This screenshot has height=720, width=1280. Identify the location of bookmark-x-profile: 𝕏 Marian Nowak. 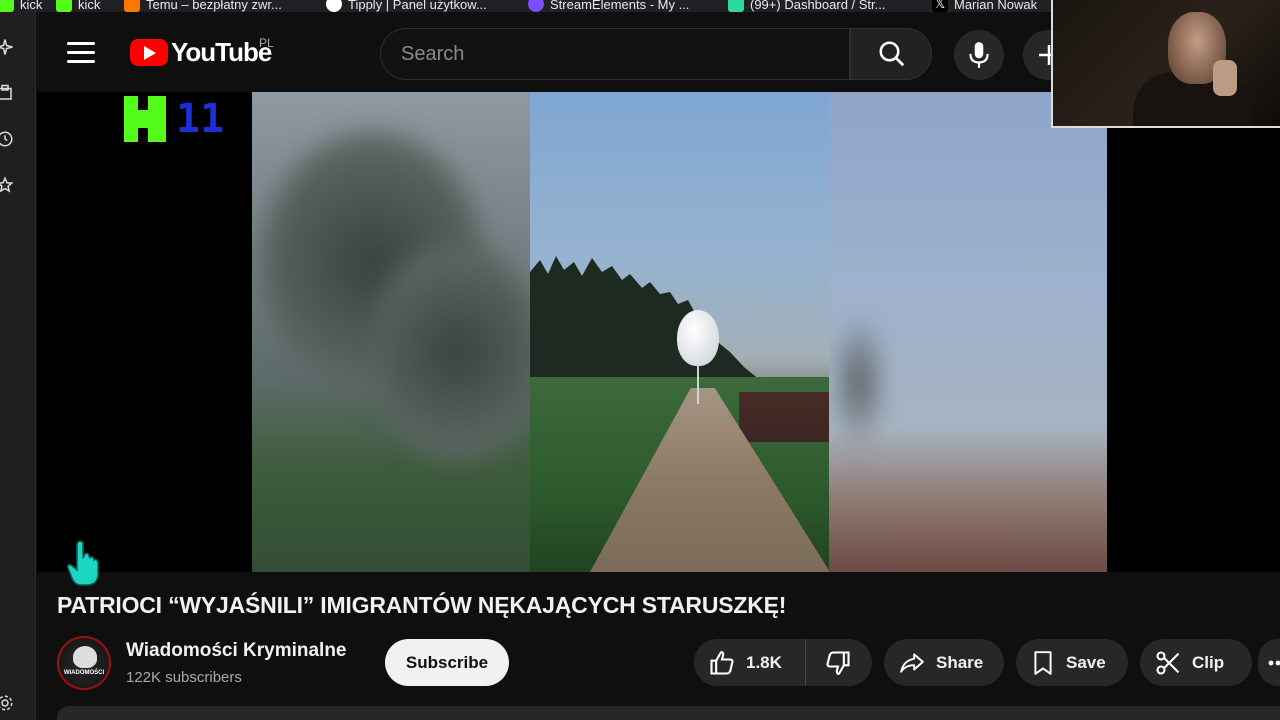
(984, 6).